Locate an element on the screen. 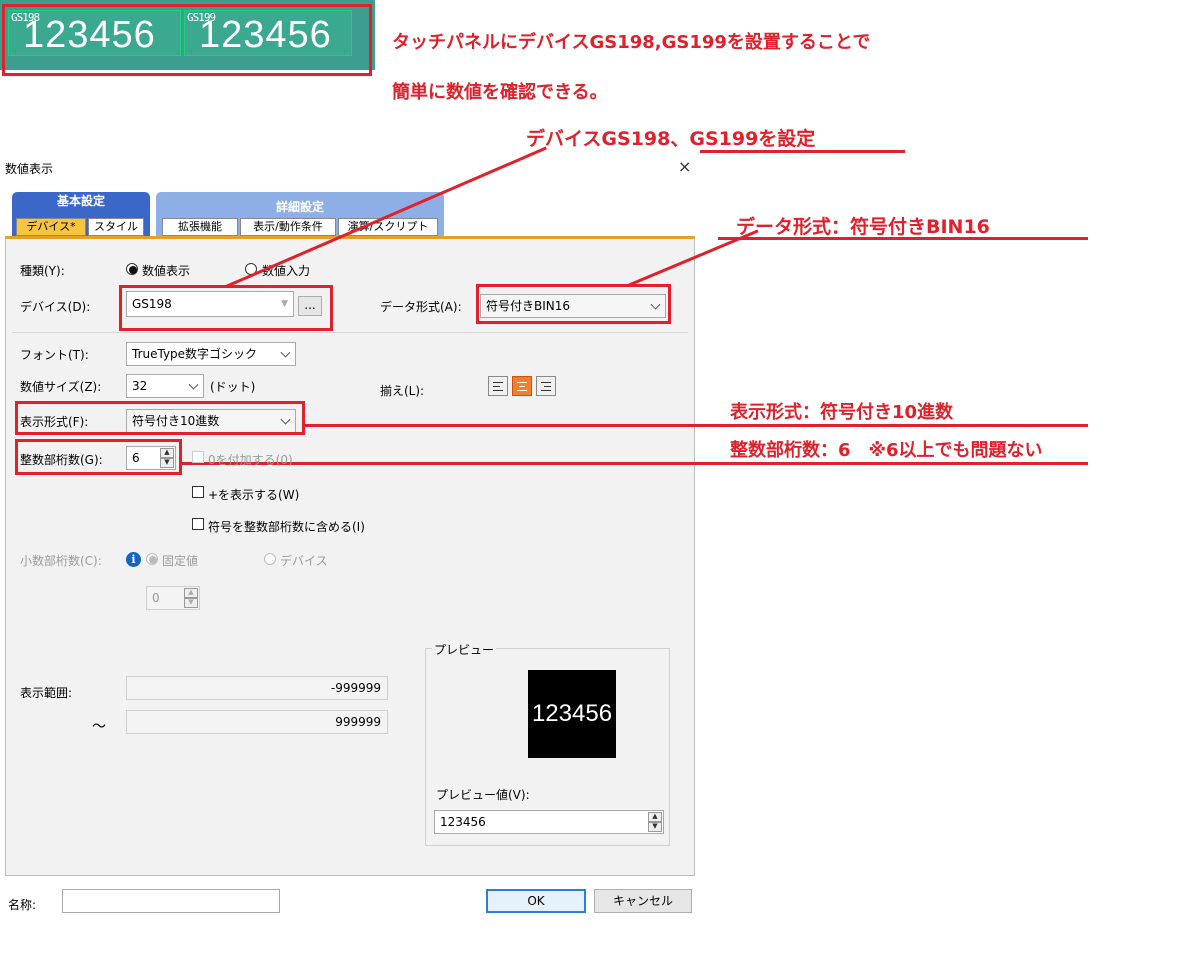 Image resolution: width=1200 pixels, height=974 pixels. radio-numeric-display is located at coordinates (132, 269).